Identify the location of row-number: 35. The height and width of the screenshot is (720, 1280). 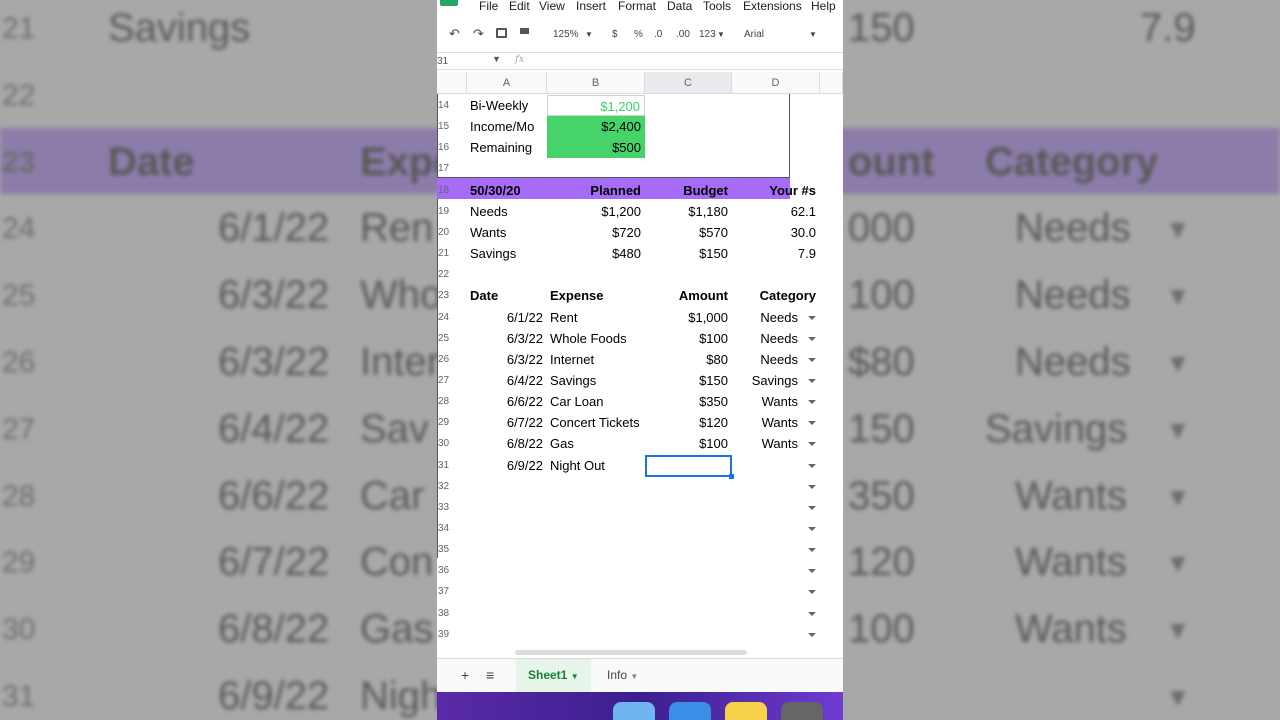
(452, 549).